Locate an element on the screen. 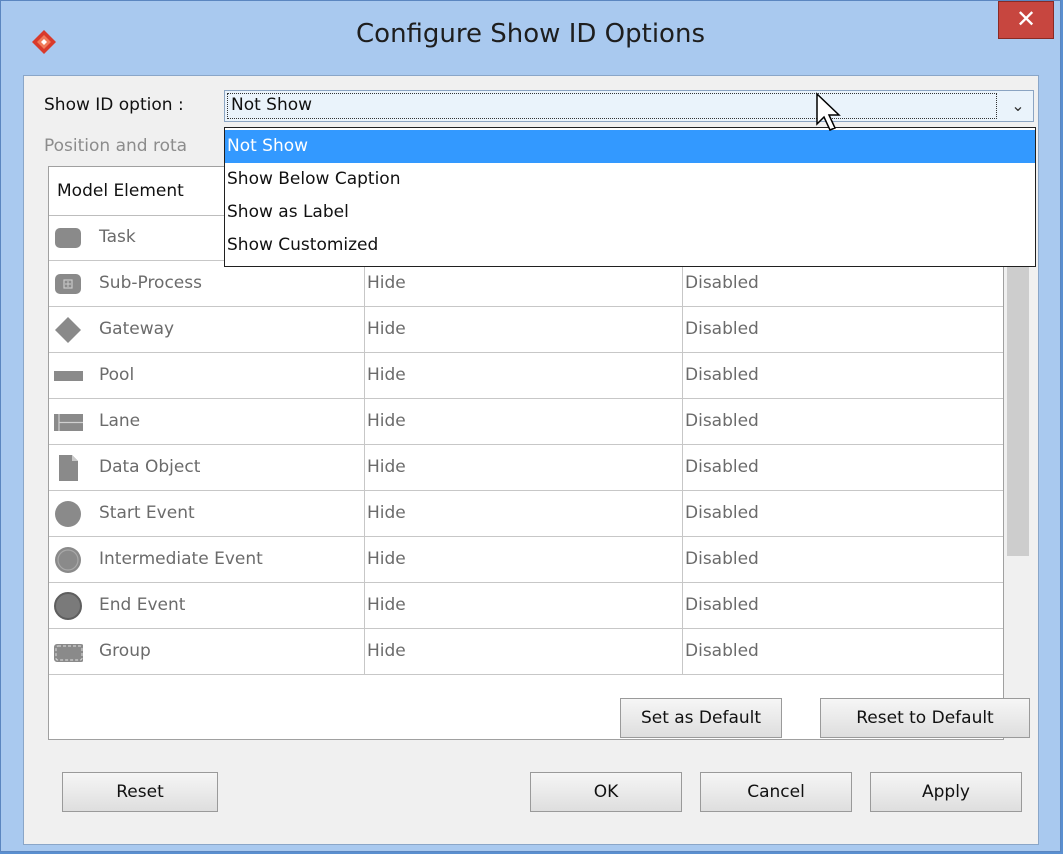 Image resolution: width=1063 pixels, height=854 pixels. dropdown-option-show-as-label: Show as Label is located at coordinates (630, 212).